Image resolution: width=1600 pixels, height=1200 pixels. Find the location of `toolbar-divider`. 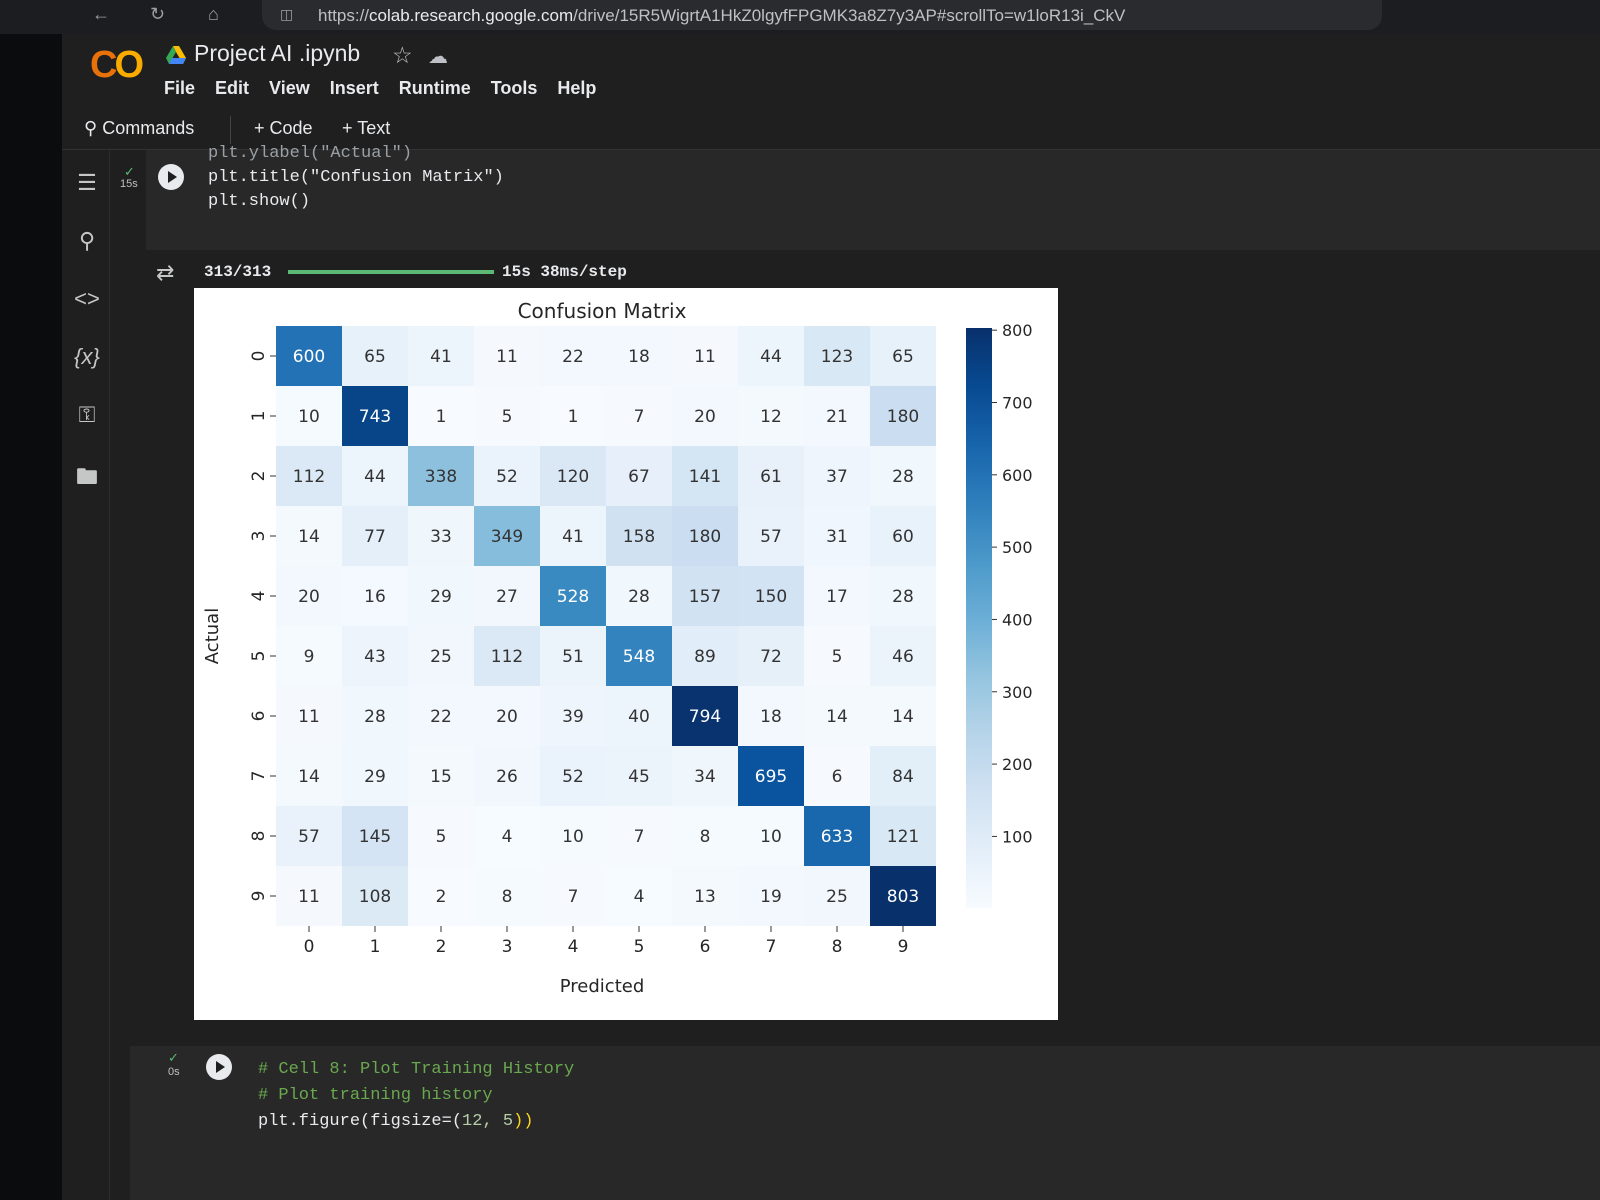

toolbar-divider is located at coordinates (230, 130).